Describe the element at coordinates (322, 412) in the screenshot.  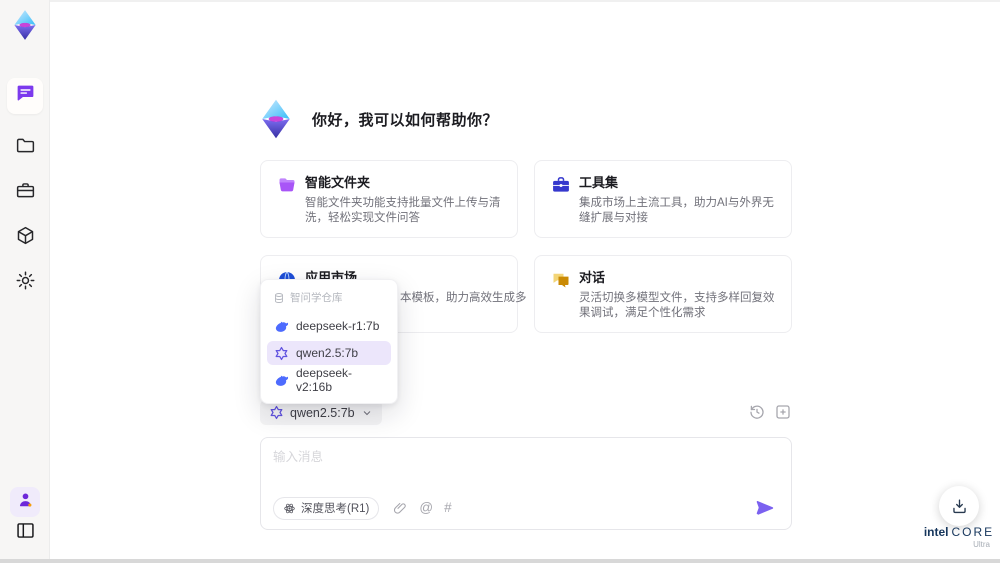
I see `selected-model-label: qwen2.5:7b` at that location.